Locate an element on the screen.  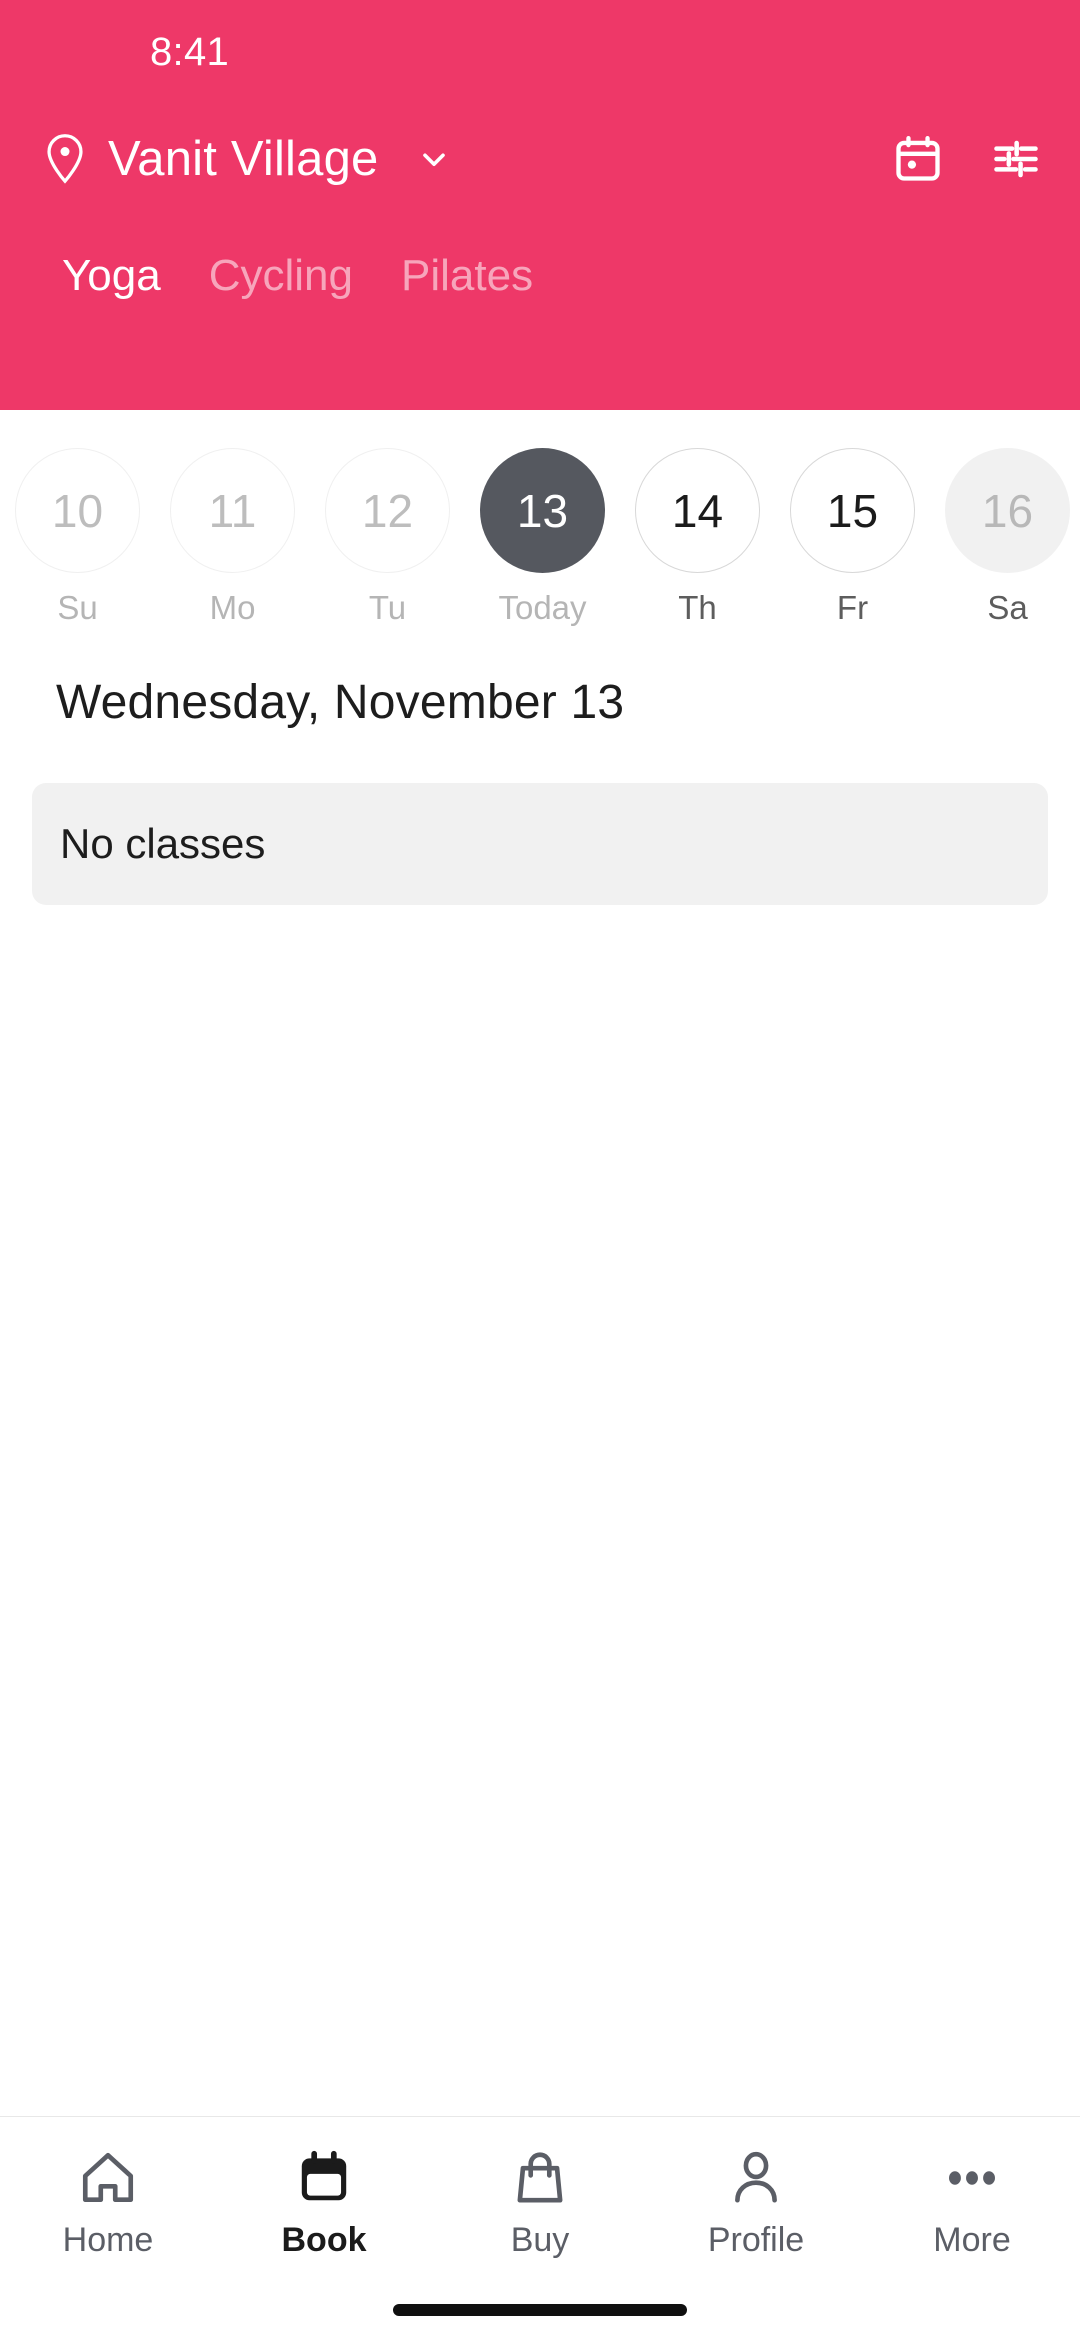
date-cell-13-today: 13 Today is located at coordinates (542, 537).